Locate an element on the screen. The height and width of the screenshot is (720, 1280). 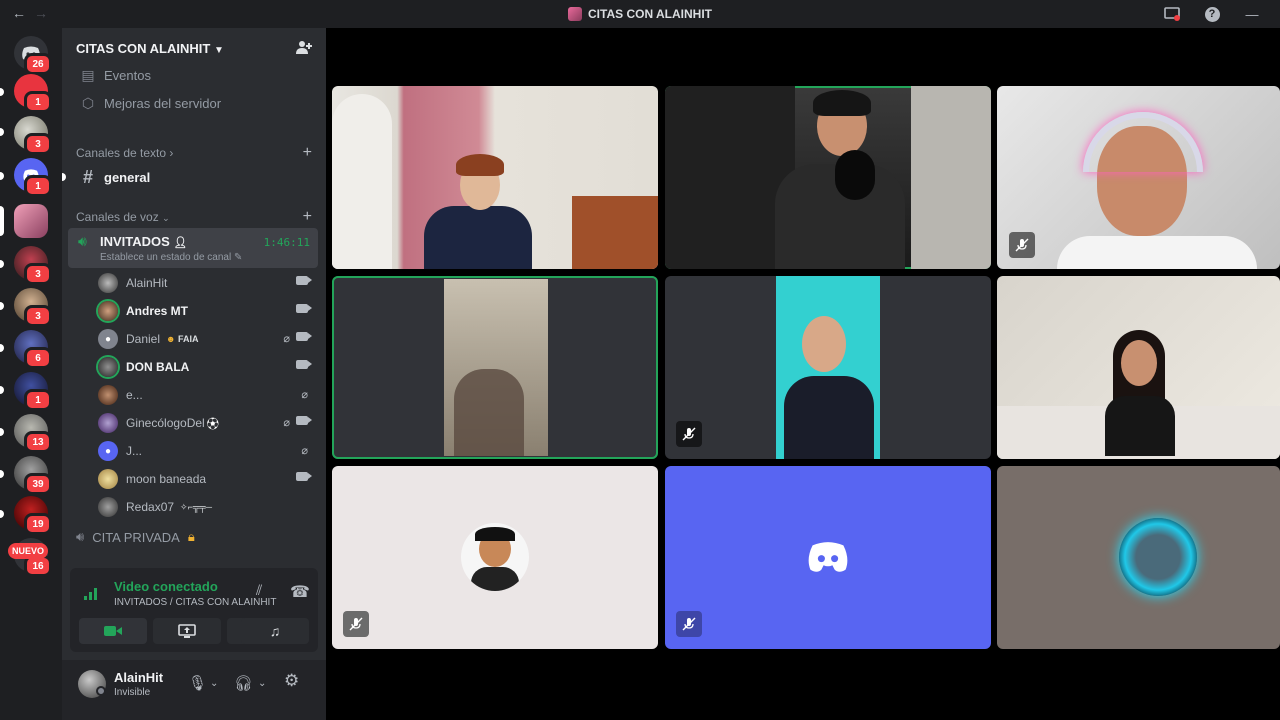
avatar: ● is located at coordinates (108, 451).